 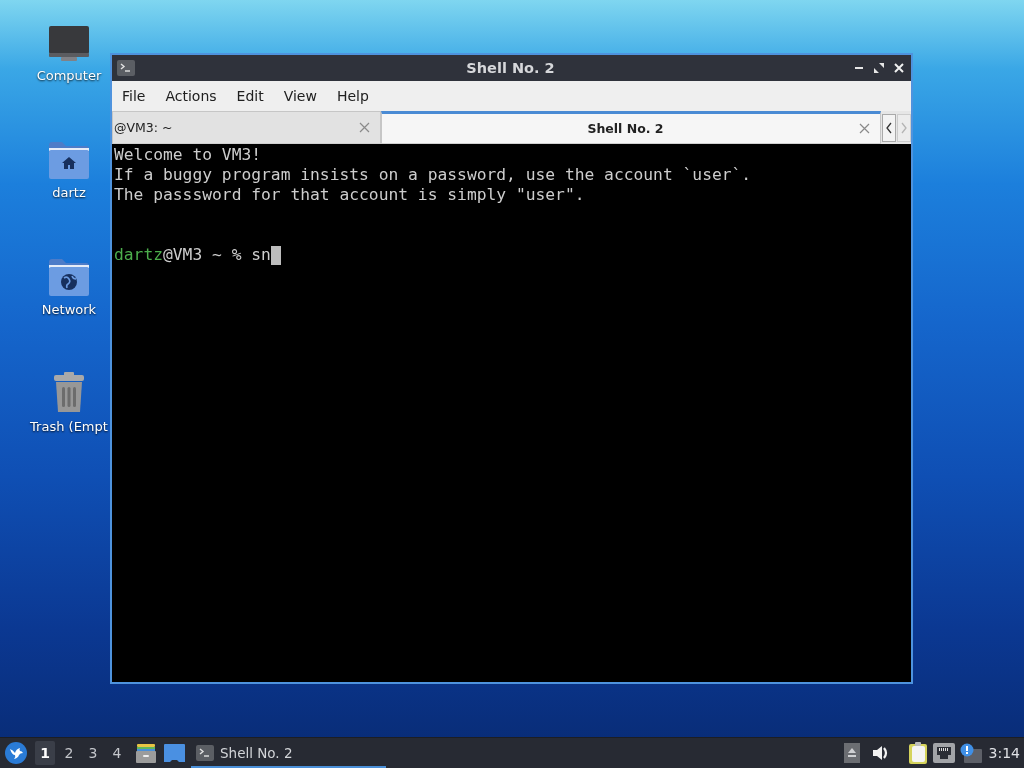 I want to click on menu-item: View, so click(x=300, y=96).